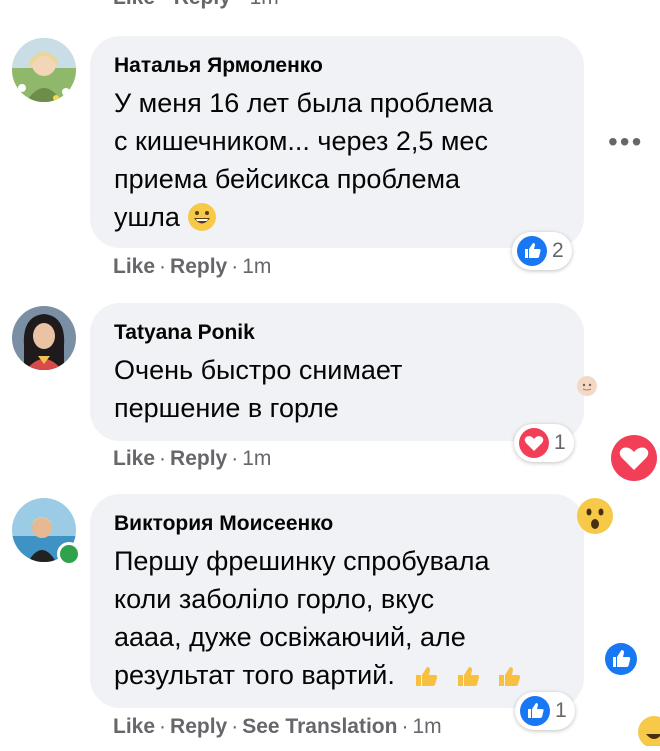 The image size is (660, 751). What do you see at coordinates (287, 179) in the screenshot?
I see `comment-line: приема бейсикса проблема` at bounding box center [287, 179].